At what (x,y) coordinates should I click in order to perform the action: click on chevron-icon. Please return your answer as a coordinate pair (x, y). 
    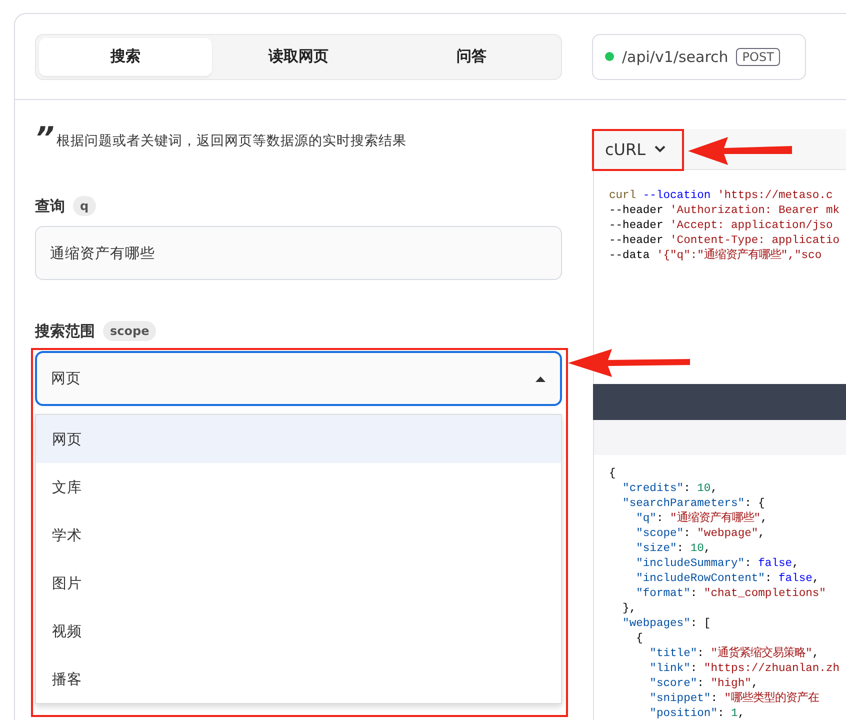
    Looking at the image, I should click on (660, 149).